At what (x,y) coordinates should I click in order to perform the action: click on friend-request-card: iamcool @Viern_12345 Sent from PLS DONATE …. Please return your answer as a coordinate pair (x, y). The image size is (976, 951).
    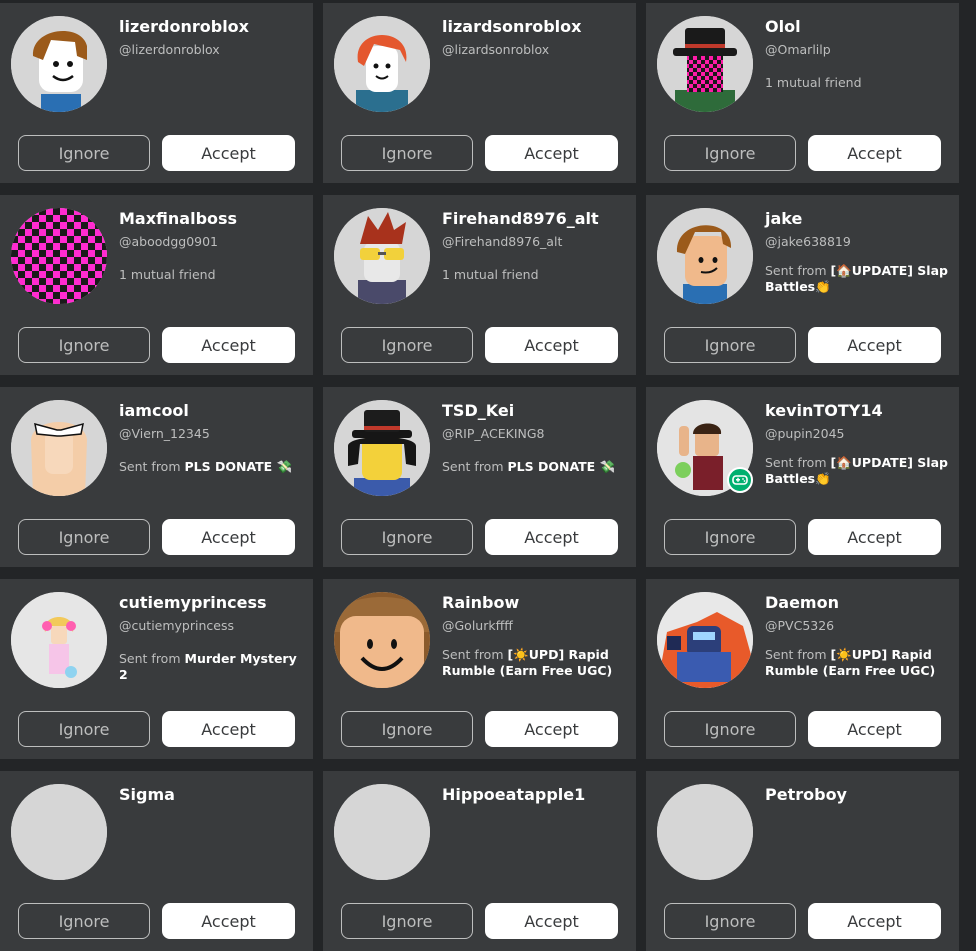
    Looking at the image, I should click on (156, 477).